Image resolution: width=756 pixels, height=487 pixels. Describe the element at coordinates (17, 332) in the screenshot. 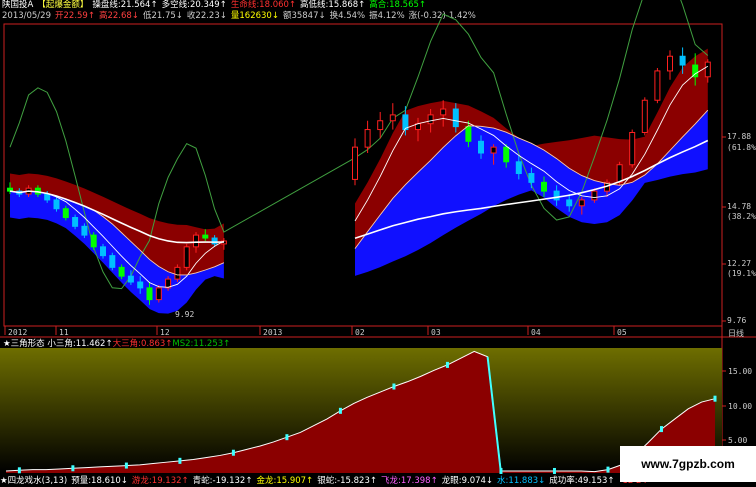

I see `date-tick-label: 2012` at that location.